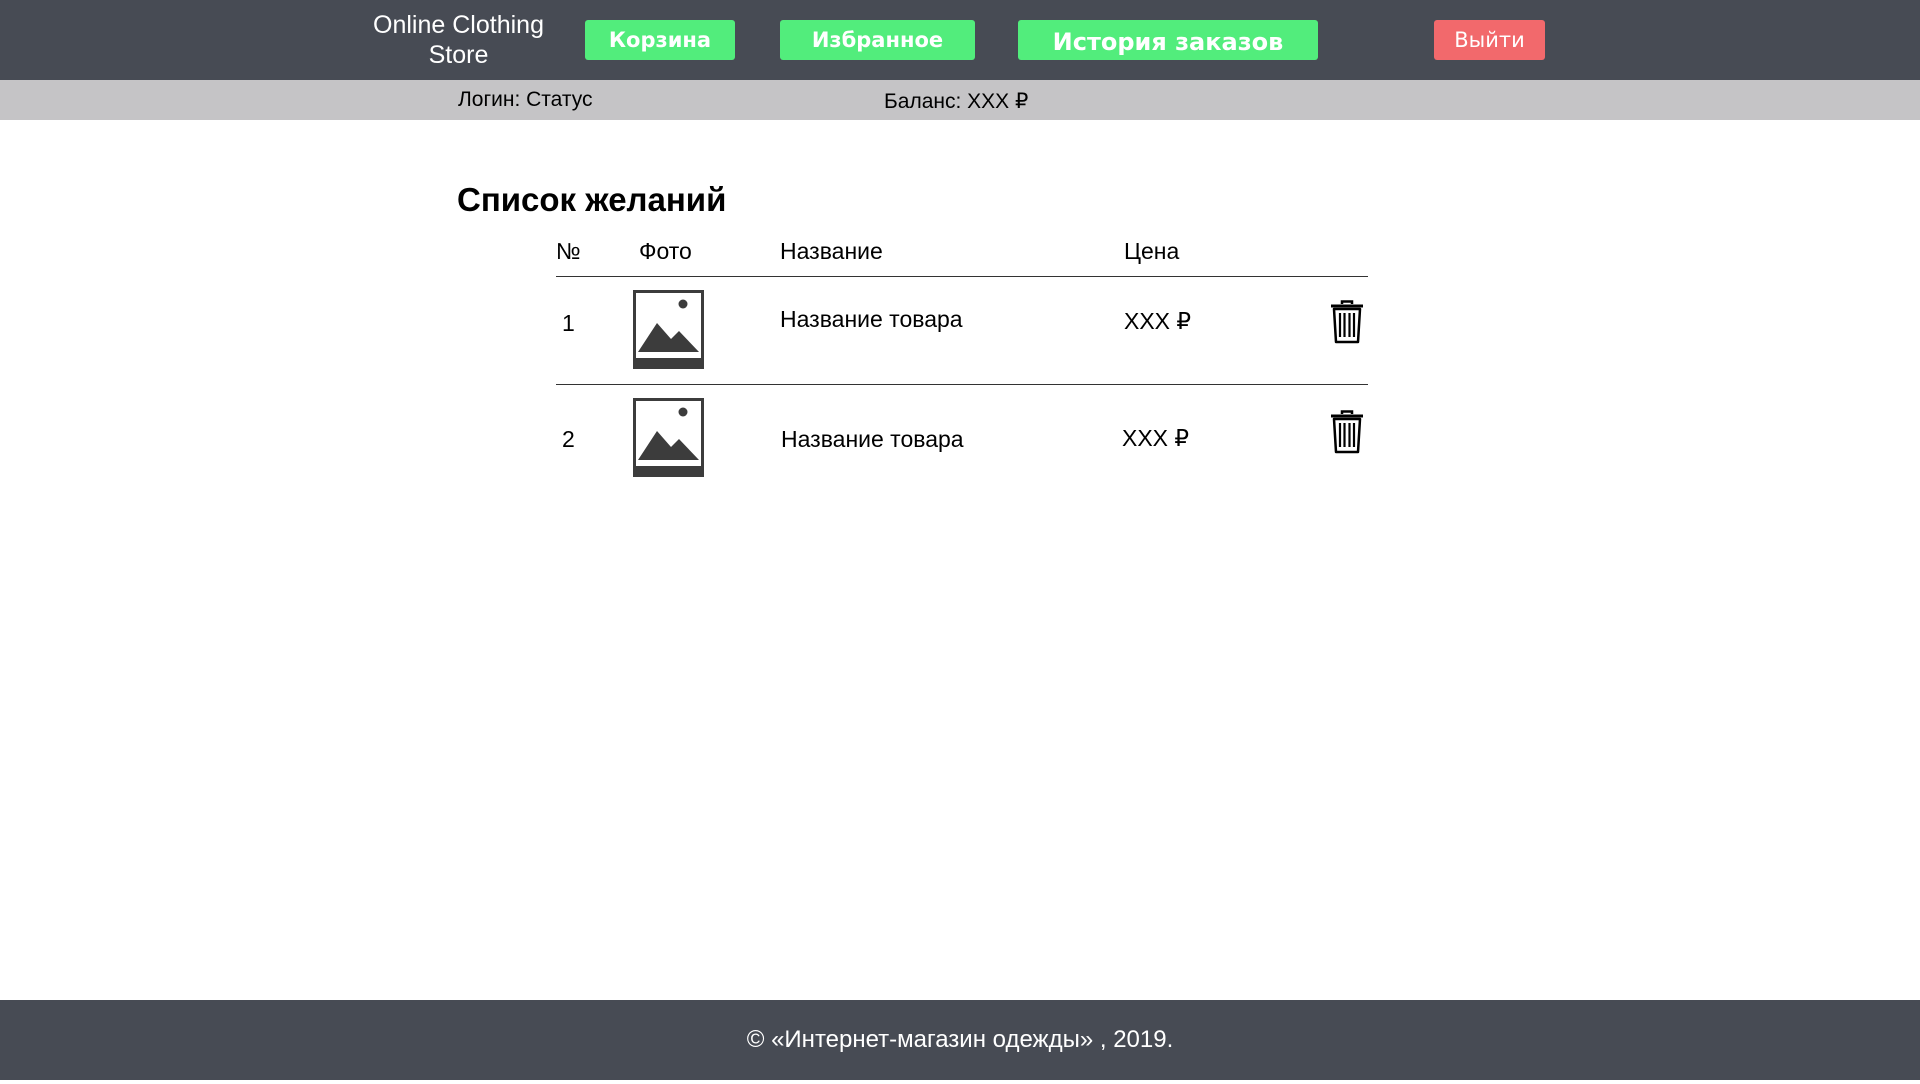  Describe the element at coordinates (1168, 40) in the screenshot. I see `order-history-button: История заказов` at that location.